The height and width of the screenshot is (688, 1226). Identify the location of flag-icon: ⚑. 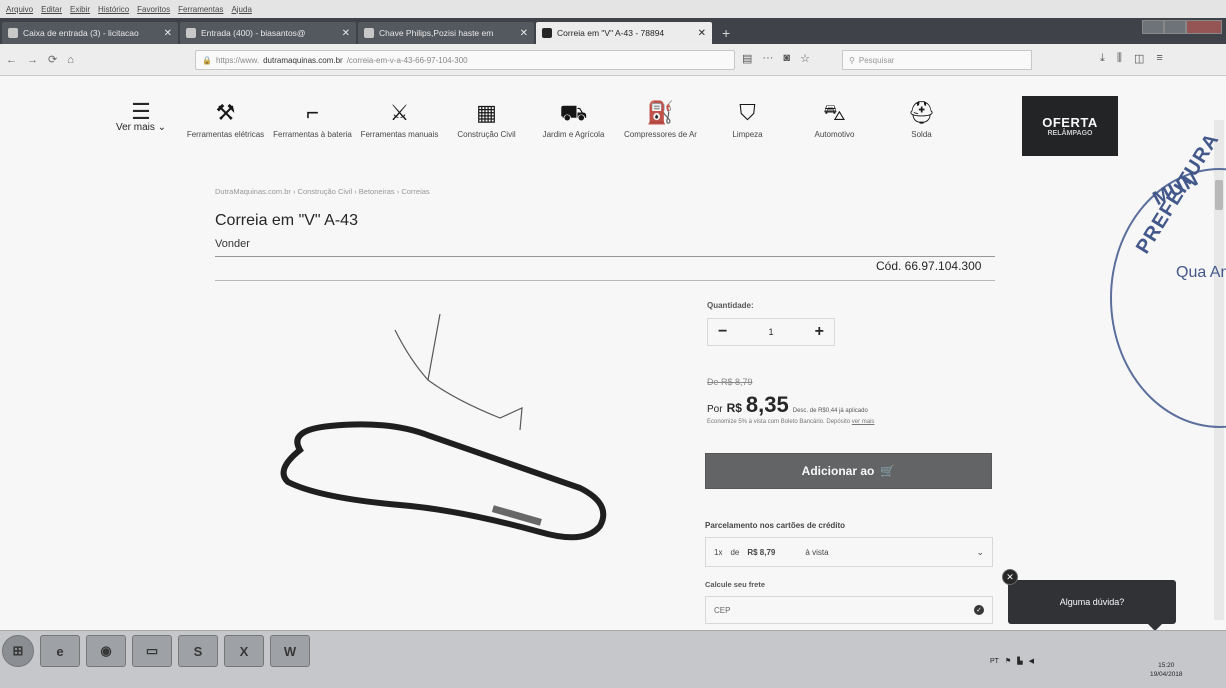
(1008, 661).